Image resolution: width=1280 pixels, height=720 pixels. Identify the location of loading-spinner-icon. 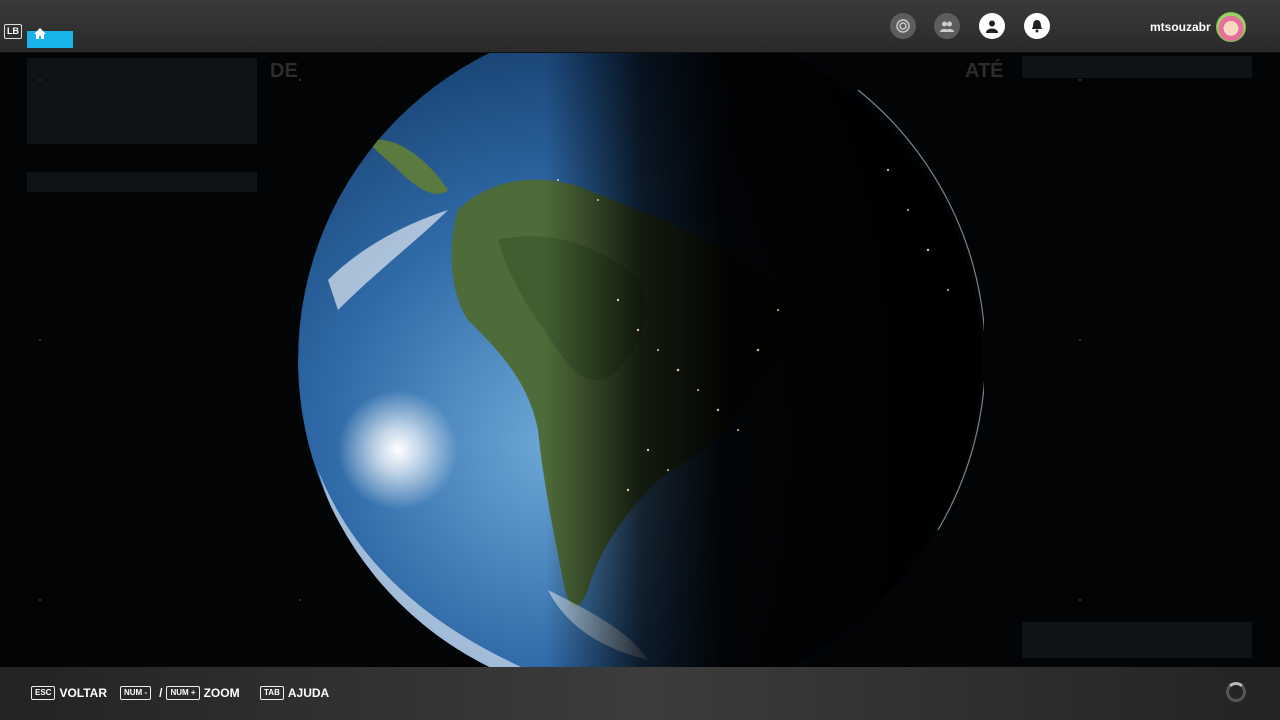
(1236, 692).